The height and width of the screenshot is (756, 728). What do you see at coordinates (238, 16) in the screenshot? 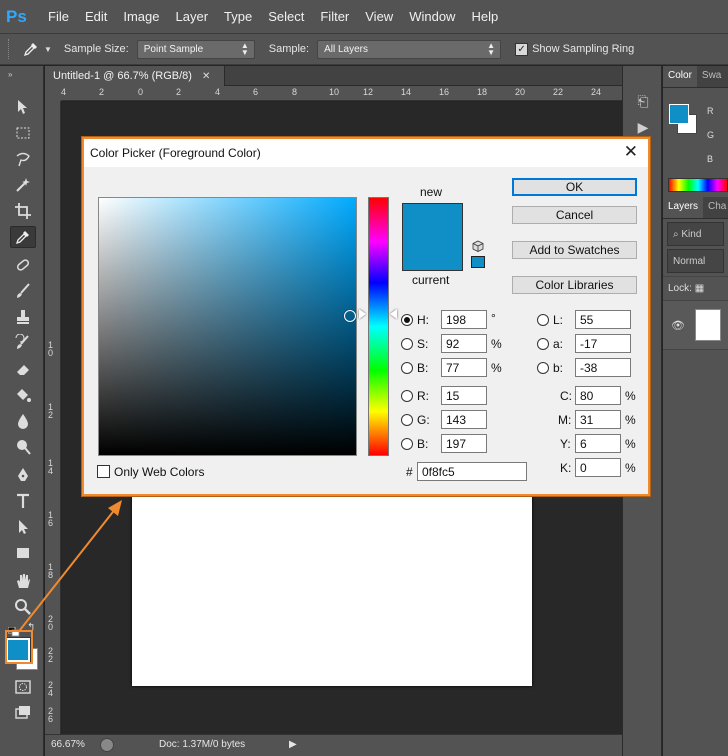
I see `menu-type: Type` at bounding box center [238, 16].